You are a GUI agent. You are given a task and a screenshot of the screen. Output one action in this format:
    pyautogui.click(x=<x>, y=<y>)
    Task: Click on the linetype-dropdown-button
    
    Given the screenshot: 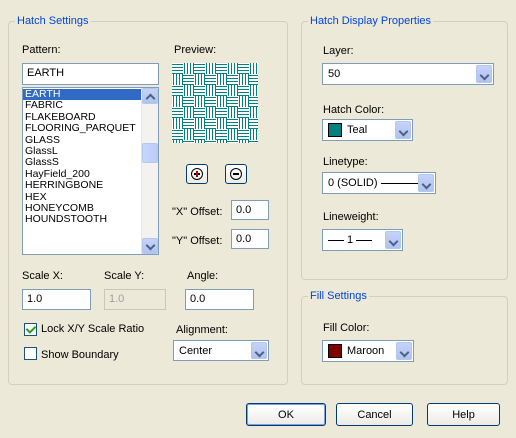 What is the action you would take?
    pyautogui.click(x=426, y=183)
    